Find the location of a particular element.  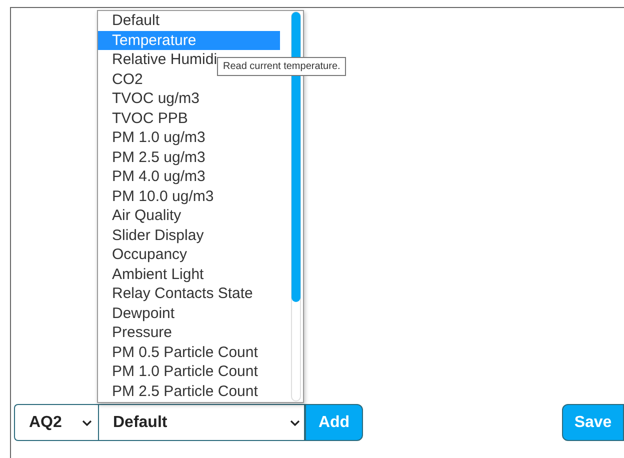

list-option: Air Quality is located at coordinates (189, 216).